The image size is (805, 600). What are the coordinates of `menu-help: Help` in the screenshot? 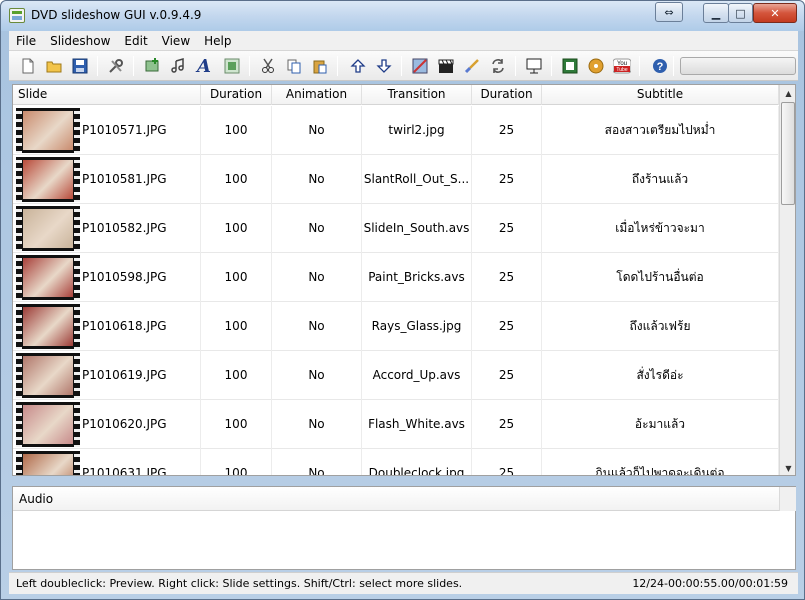 It's located at (217, 41).